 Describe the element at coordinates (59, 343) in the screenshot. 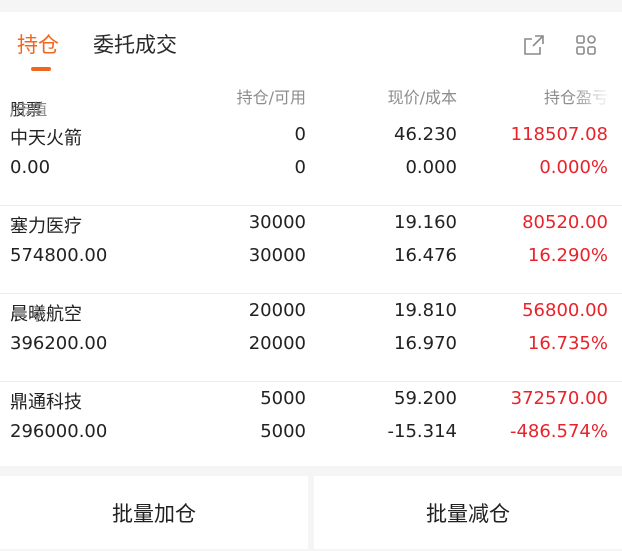

I see `market-value: 396200.00` at that location.